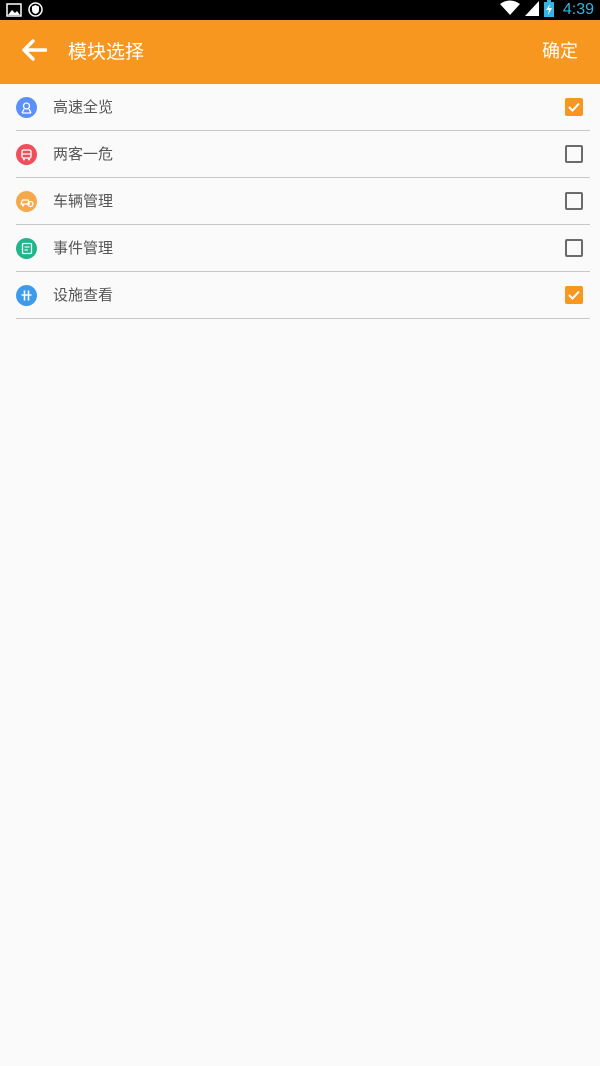 This screenshot has width=600, height=1066. I want to click on module-item-passenger-hazmat: 两客一危, so click(303, 154).